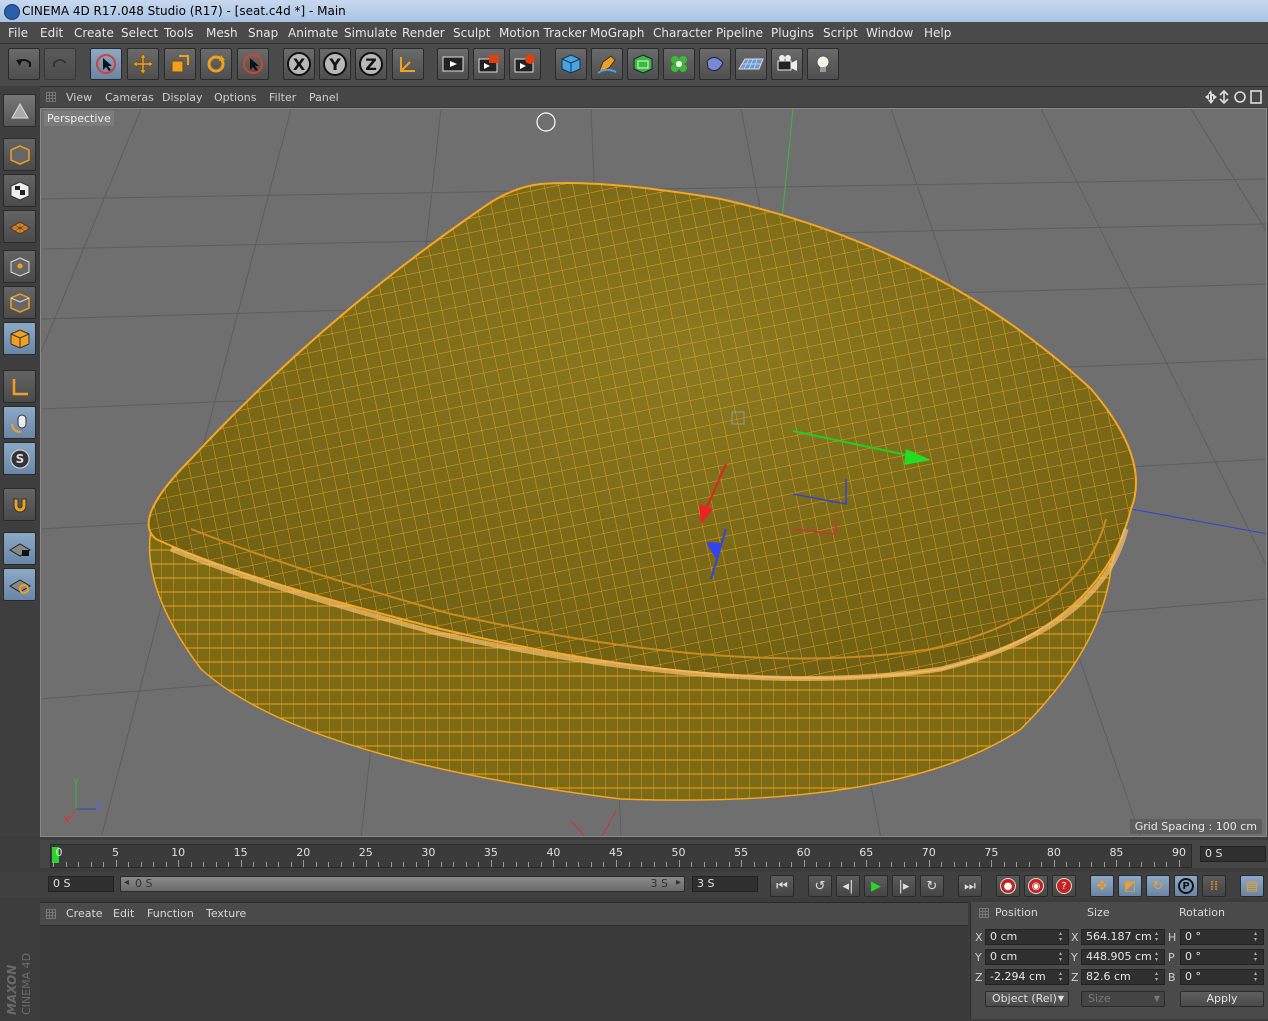 This screenshot has height=1021, width=1268. I want to click on step-forward-icon: |▸, so click(904, 886).